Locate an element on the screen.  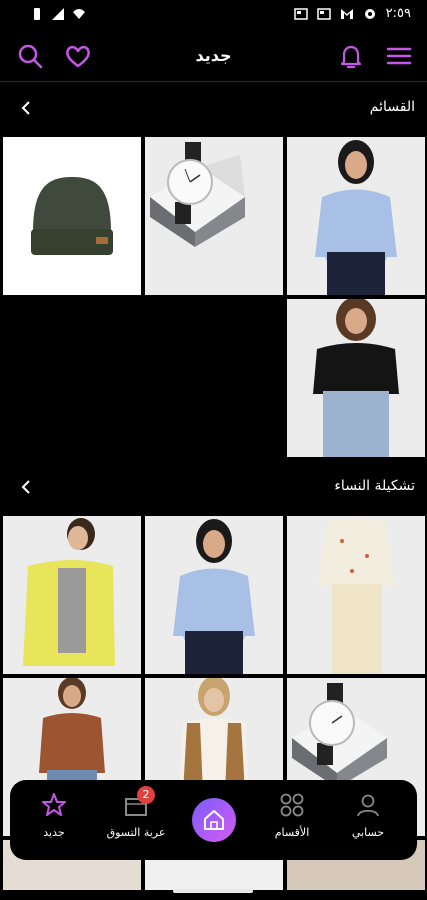
star-icon is located at coordinates (54, 804).